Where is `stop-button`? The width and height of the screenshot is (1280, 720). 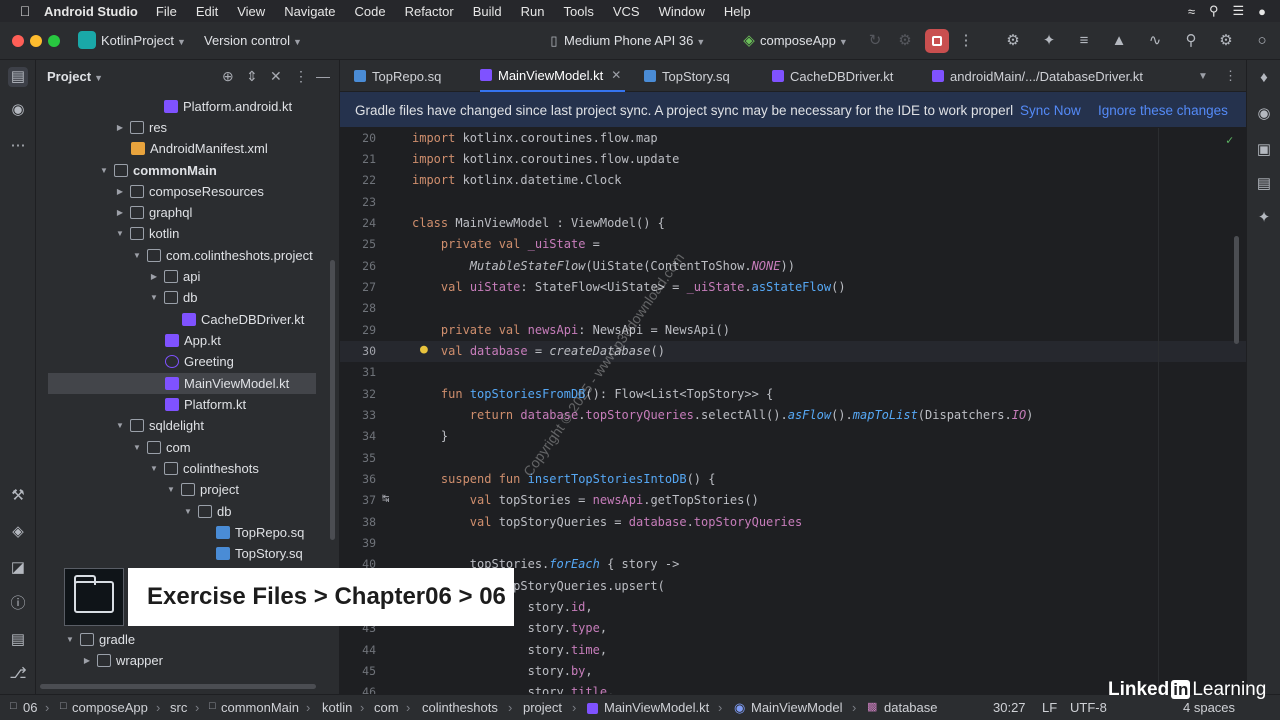
stop-button is located at coordinates (937, 41).